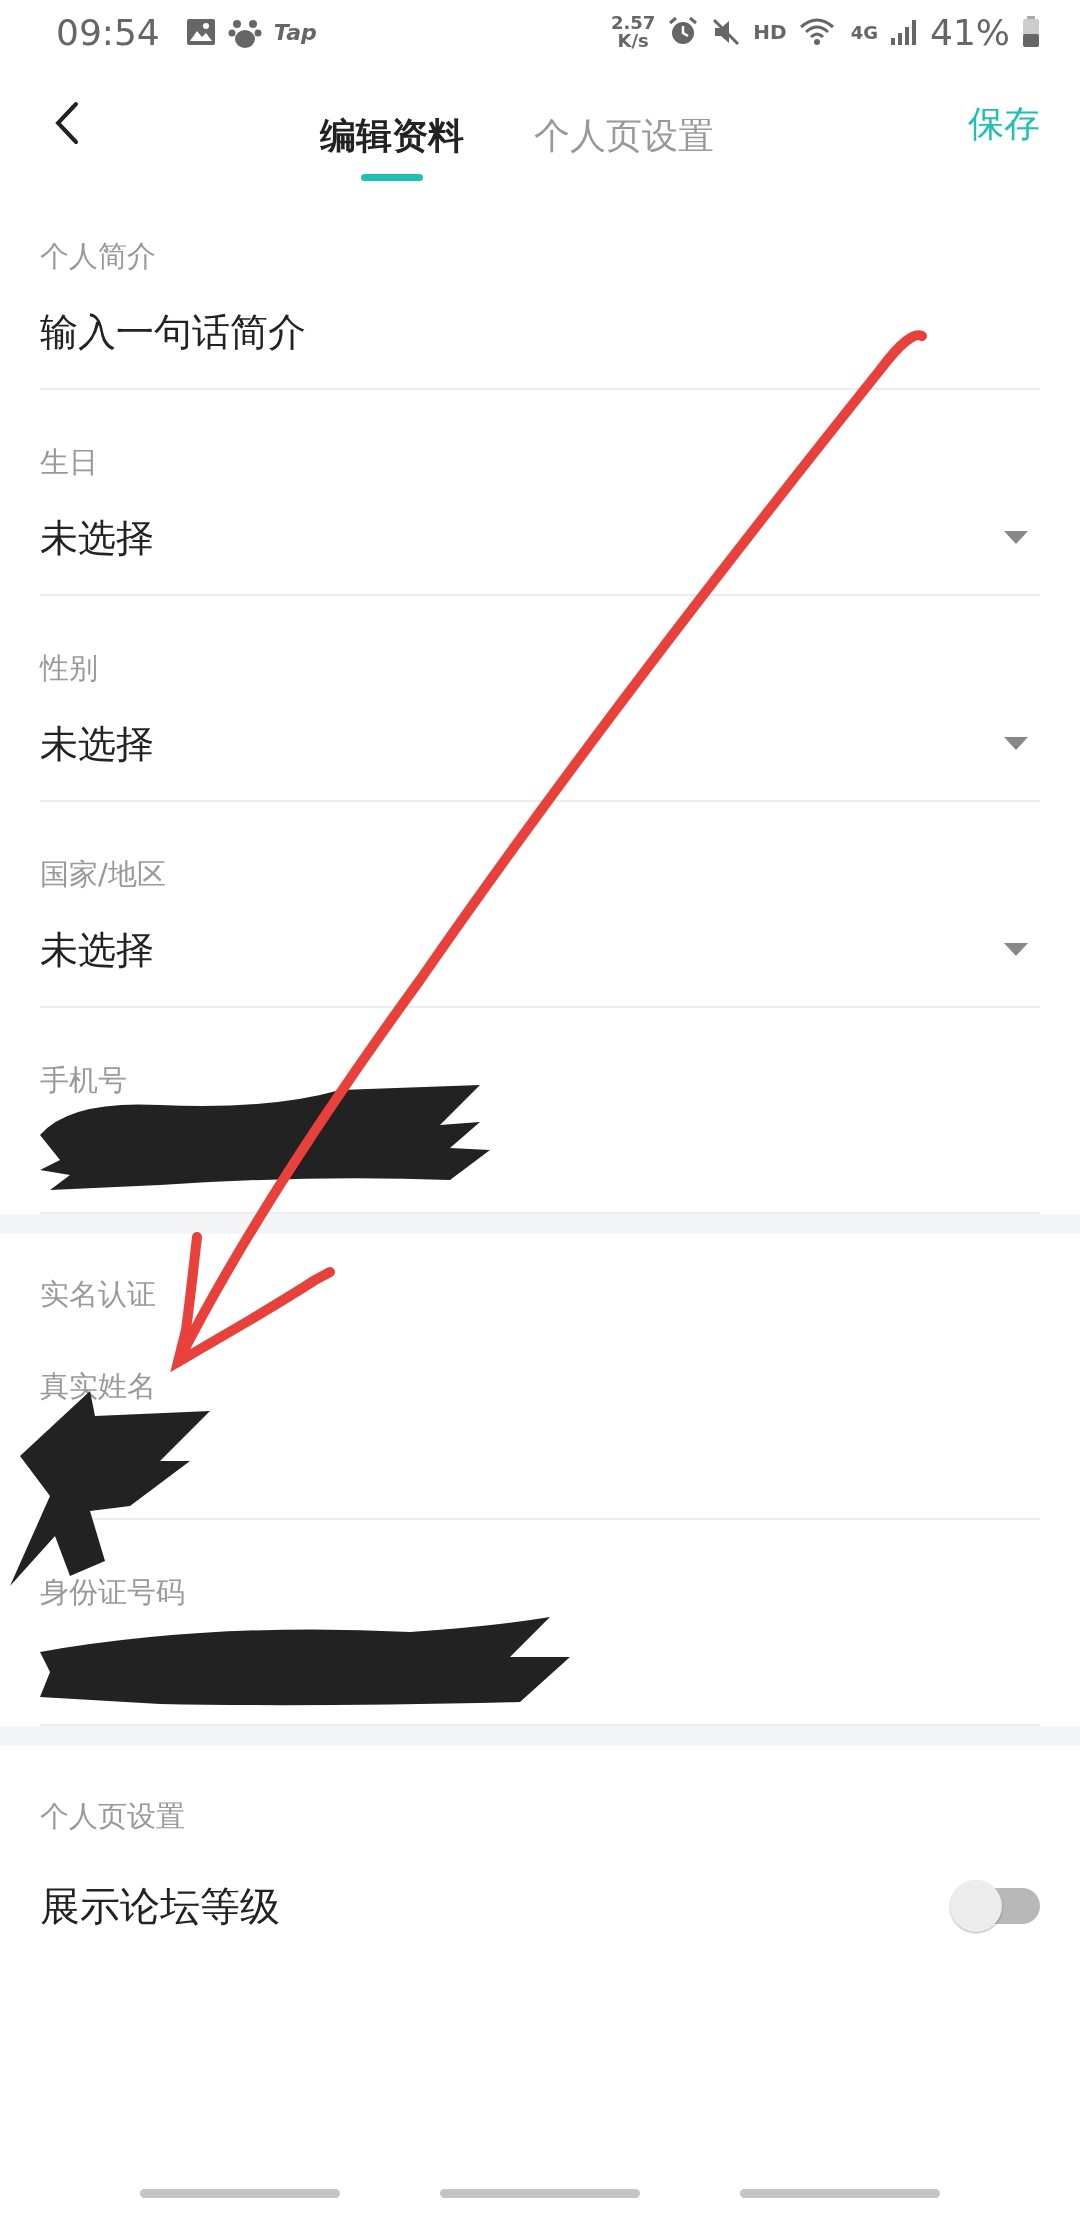 The width and height of the screenshot is (1080, 2220). I want to click on toggle-switch, so click(994, 1906).